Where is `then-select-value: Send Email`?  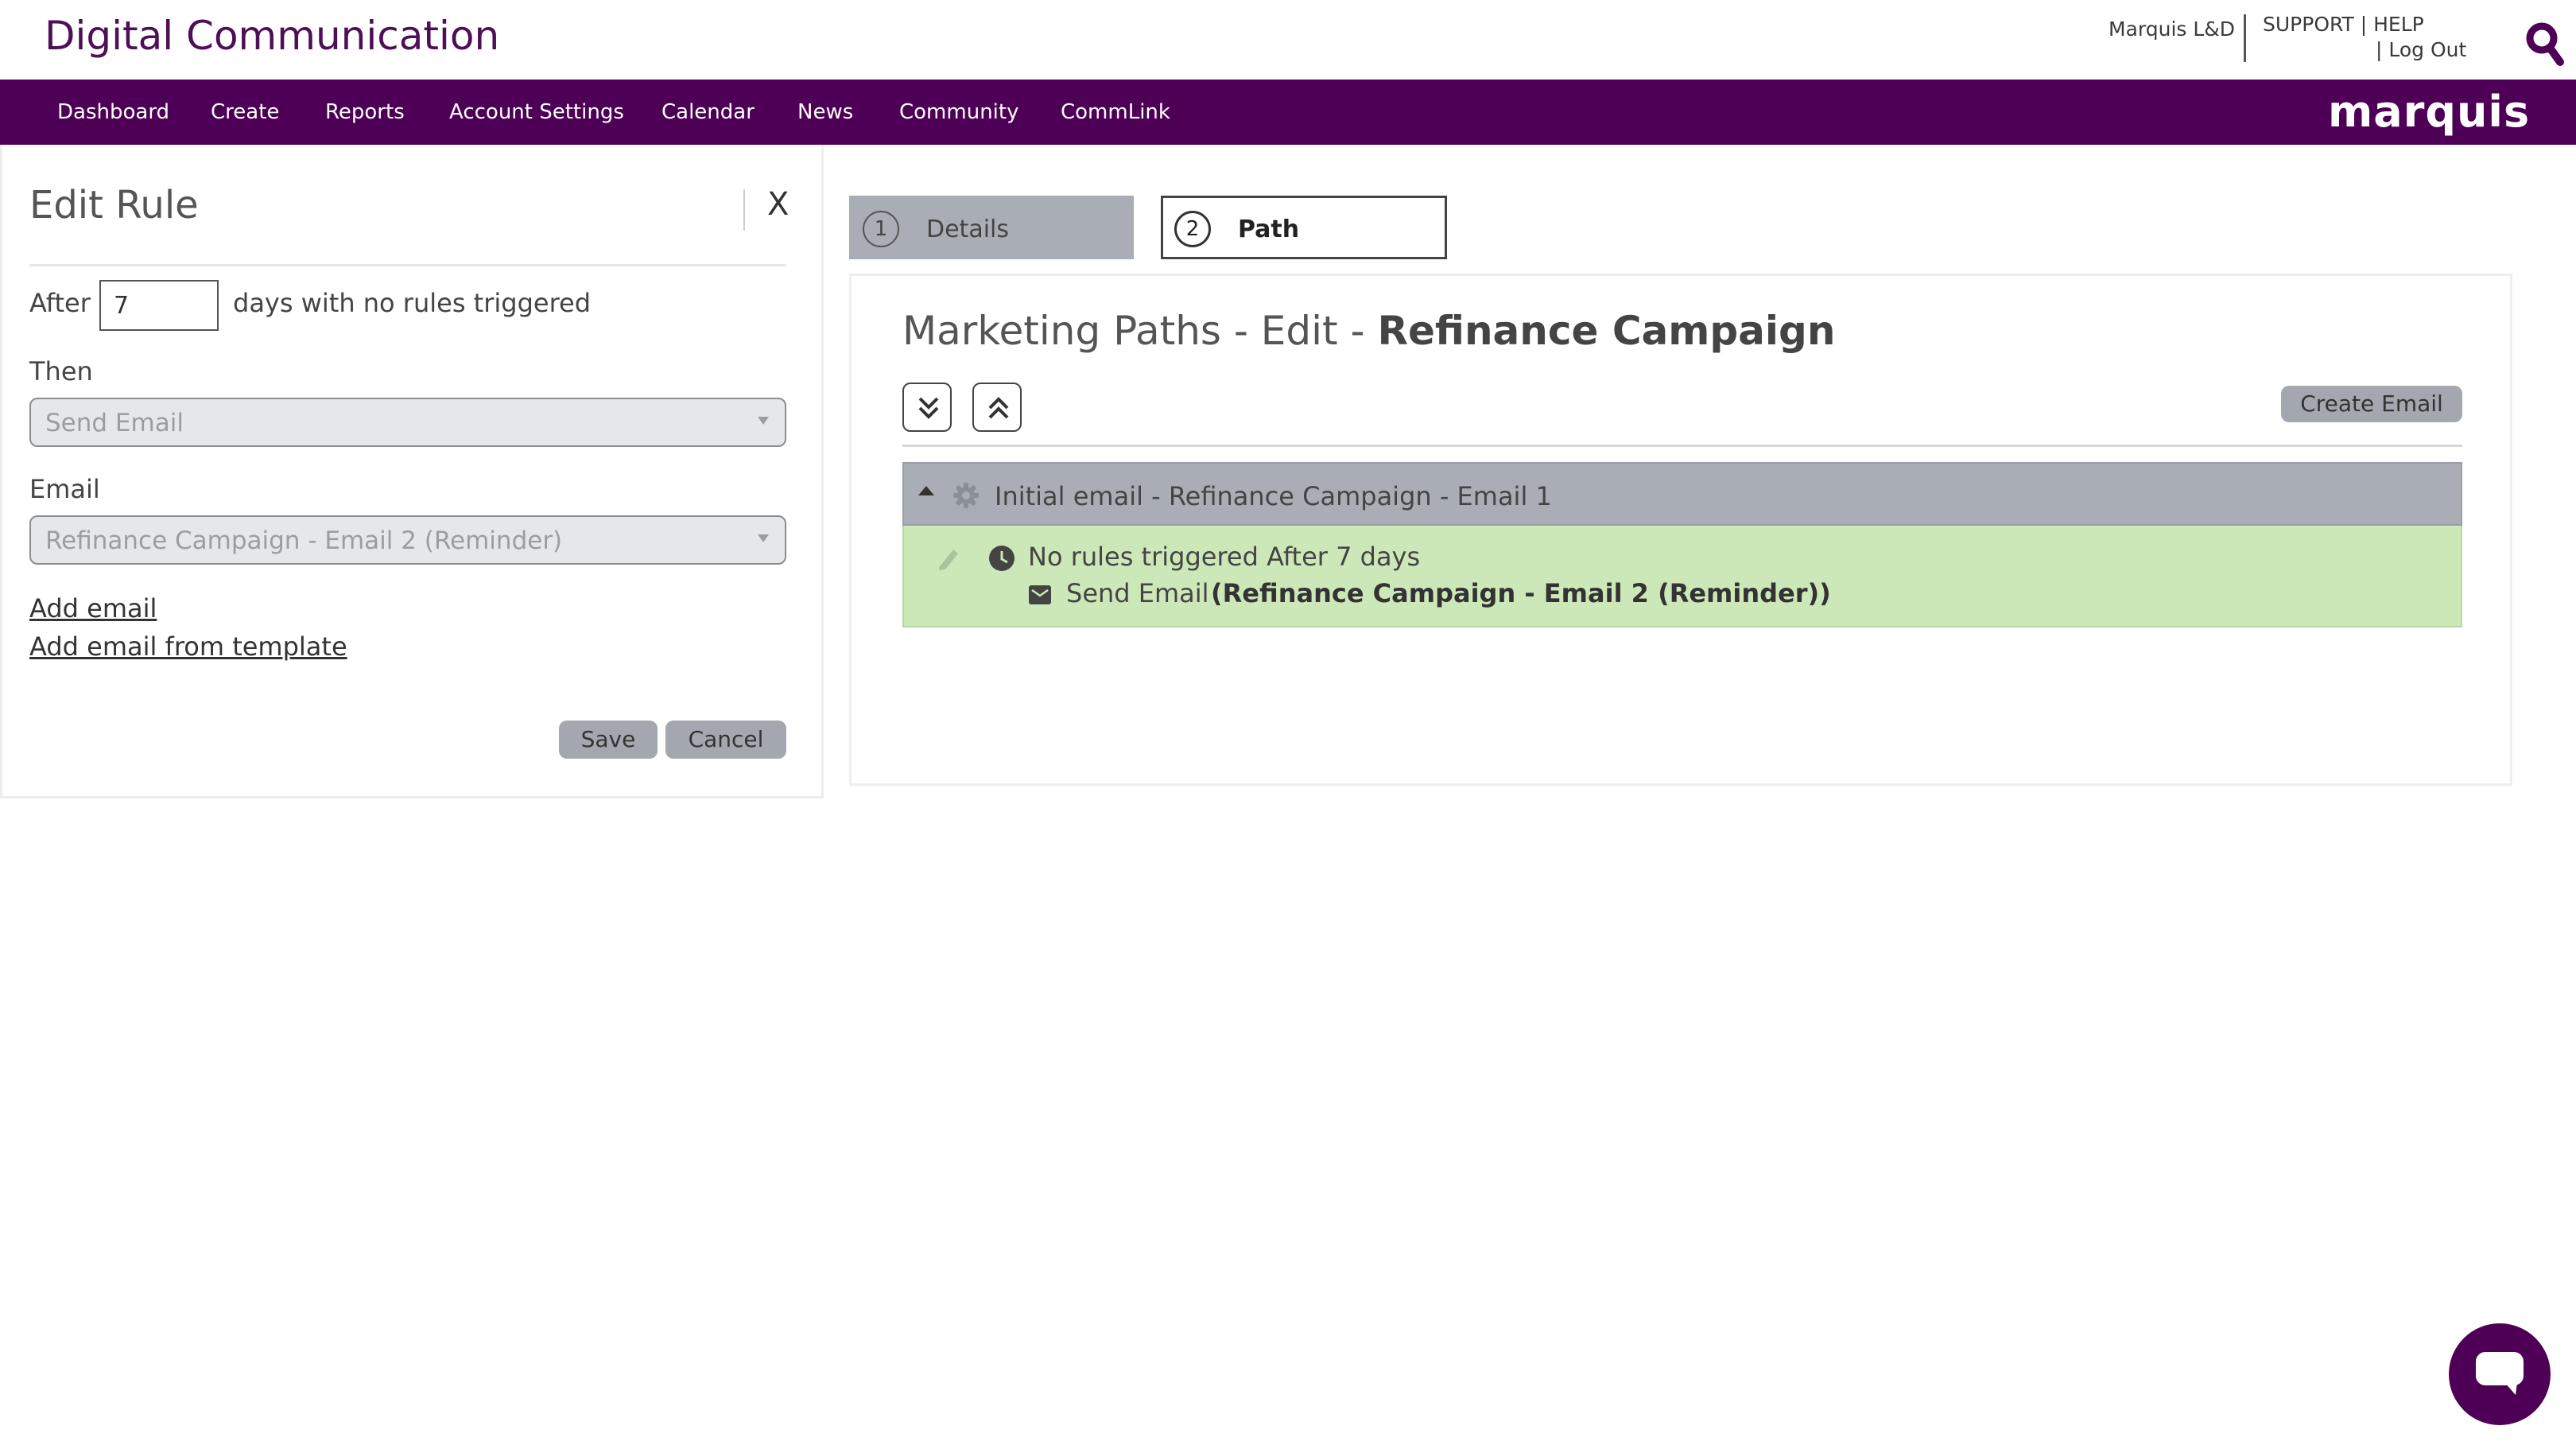
then-select-value: Send Email is located at coordinates (115, 423).